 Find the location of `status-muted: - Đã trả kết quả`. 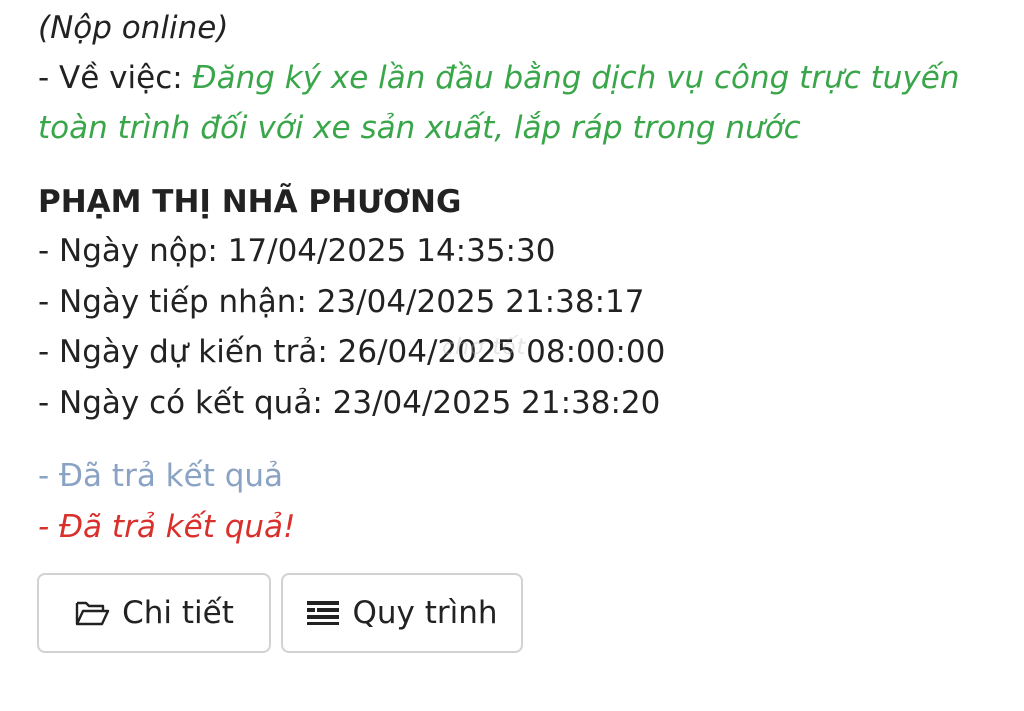

status-muted: - Đã trả kết quả is located at coordinates (161, 476).